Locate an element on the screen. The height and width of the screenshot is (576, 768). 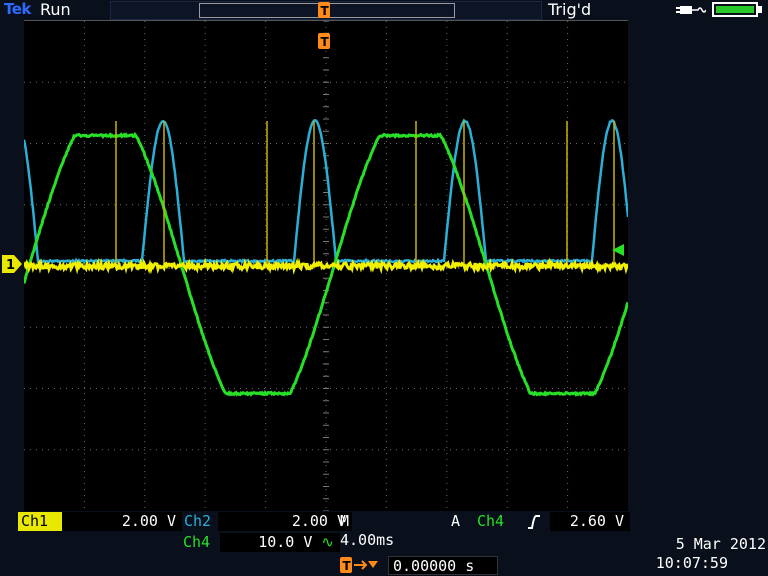
ch1-label: Ch1 is located at coordinates (41, 521).